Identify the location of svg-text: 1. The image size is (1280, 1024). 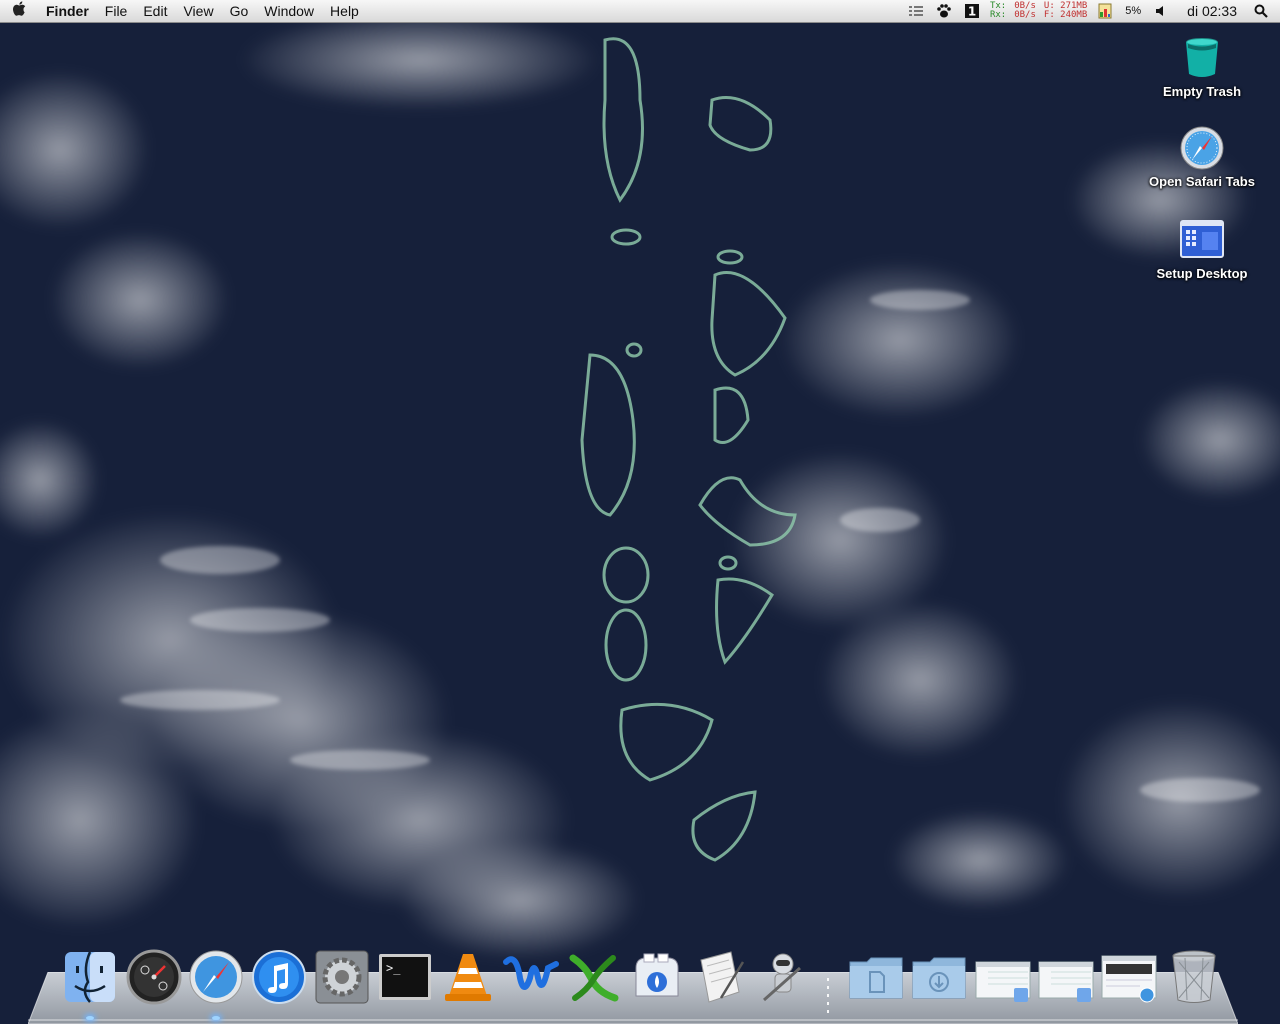
(972, 12).